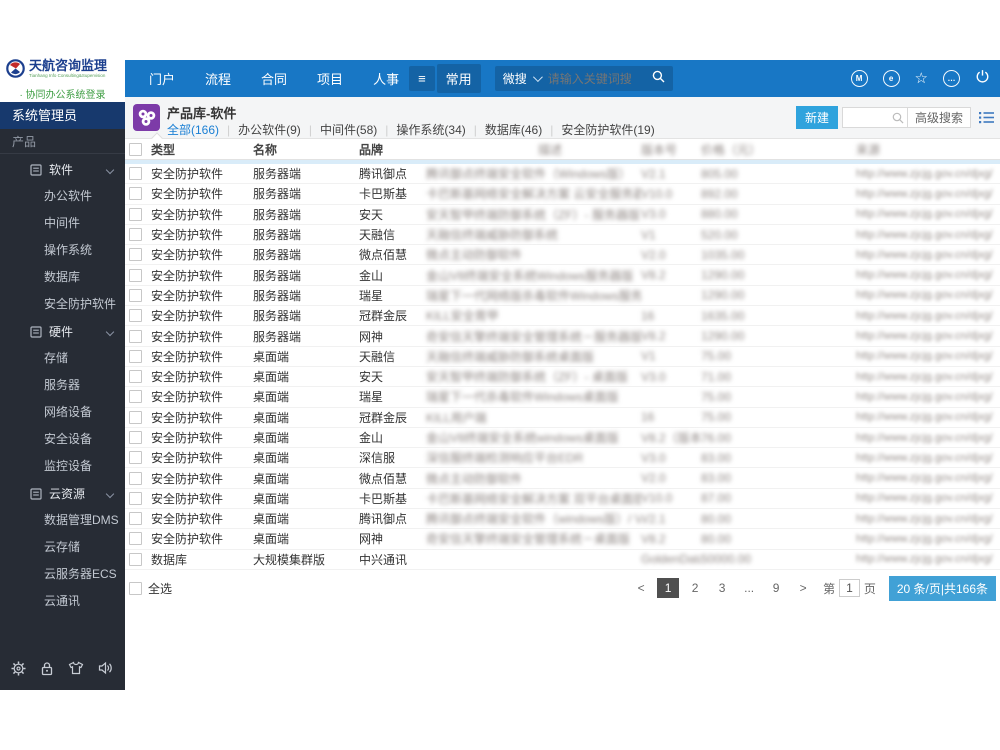 Image resolution: width=1000 pixels, height=750 pixels. Describe the element at coordinates (62, 196) in the screenshot. I see `sidebar-item: 办公软件` at that location.